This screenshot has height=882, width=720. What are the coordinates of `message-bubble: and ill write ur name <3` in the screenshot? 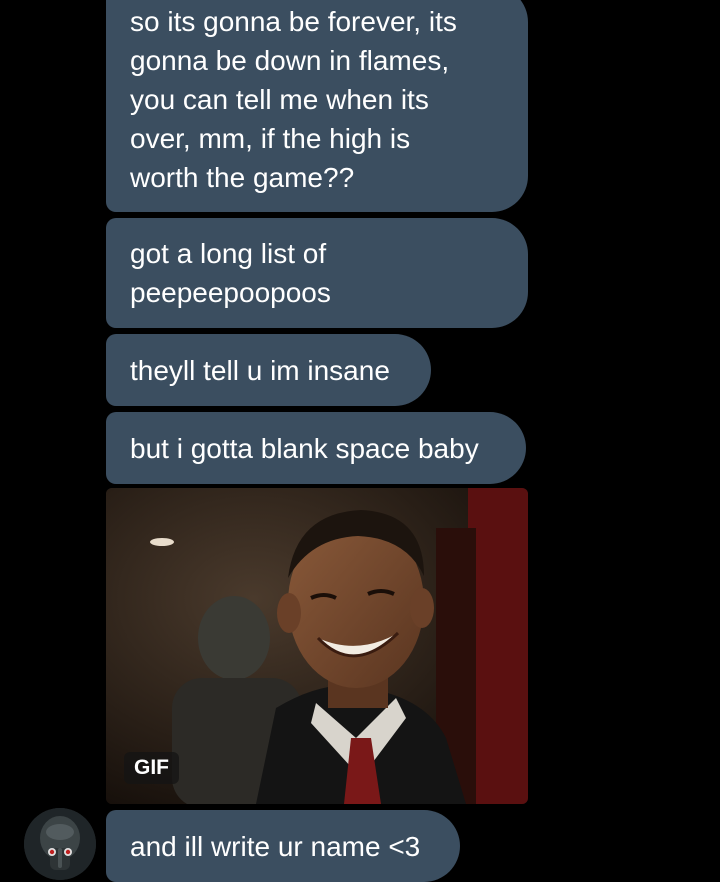 It's located at (283, 846).